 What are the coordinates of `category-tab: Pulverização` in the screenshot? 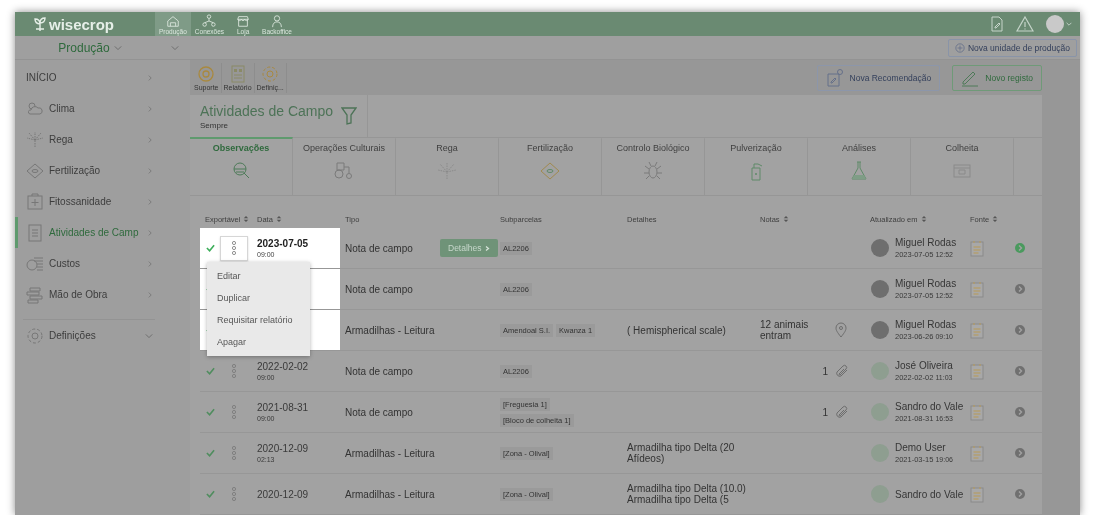 It's located at (756, 166).